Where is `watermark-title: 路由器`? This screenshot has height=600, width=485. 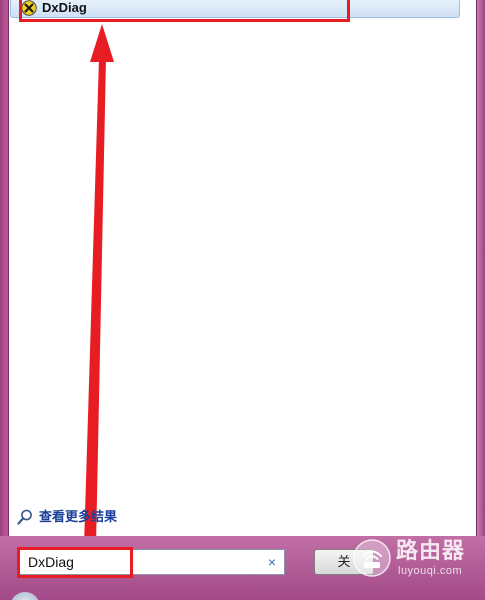
watermark-title: 路由器 is located at coordinates (431, 550).